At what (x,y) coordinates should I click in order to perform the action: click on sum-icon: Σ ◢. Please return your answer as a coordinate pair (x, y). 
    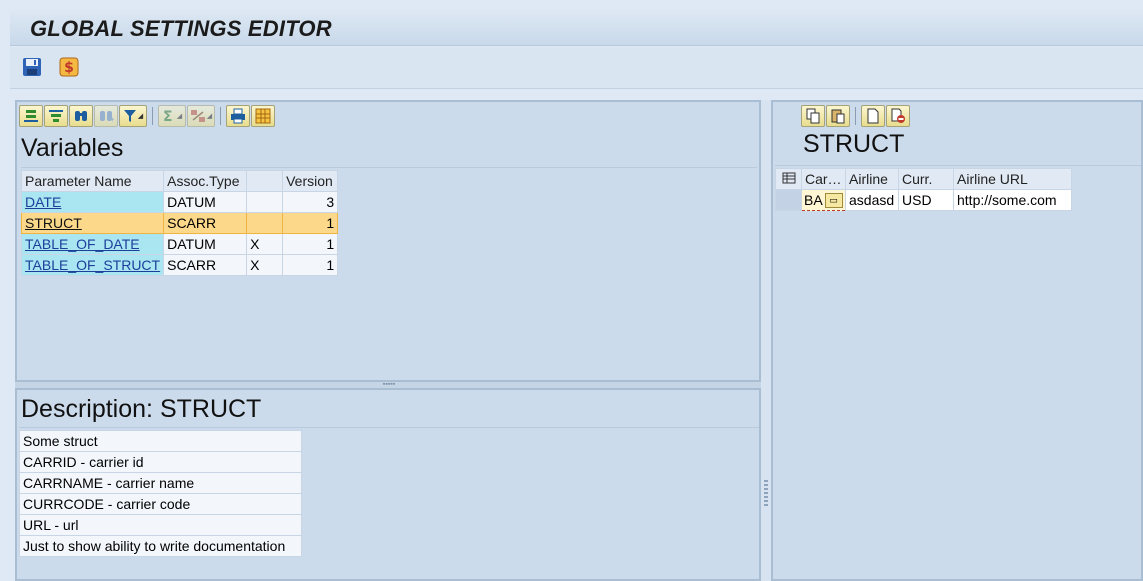
    Looking at the image, I should click on (172, 116).